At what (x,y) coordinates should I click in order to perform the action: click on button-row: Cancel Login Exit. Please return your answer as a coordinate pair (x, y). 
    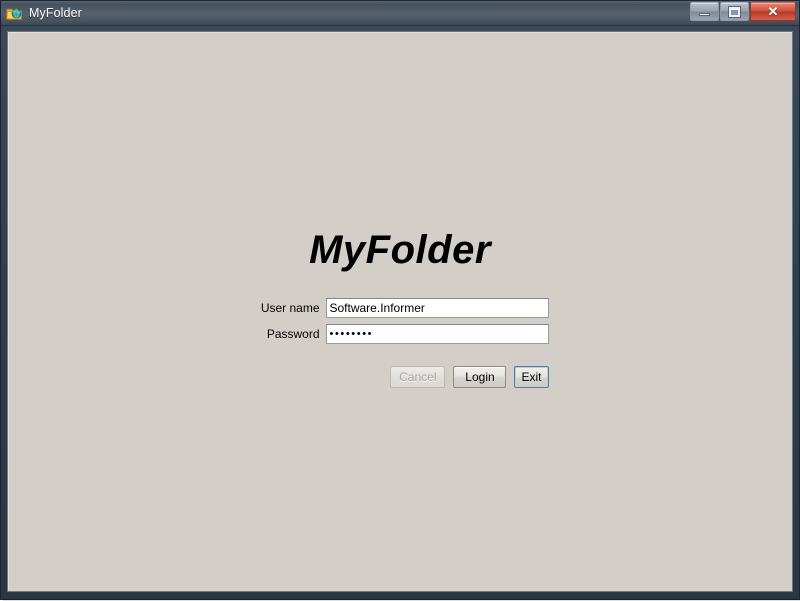
    Looking at the image, I should click on (403, 377).